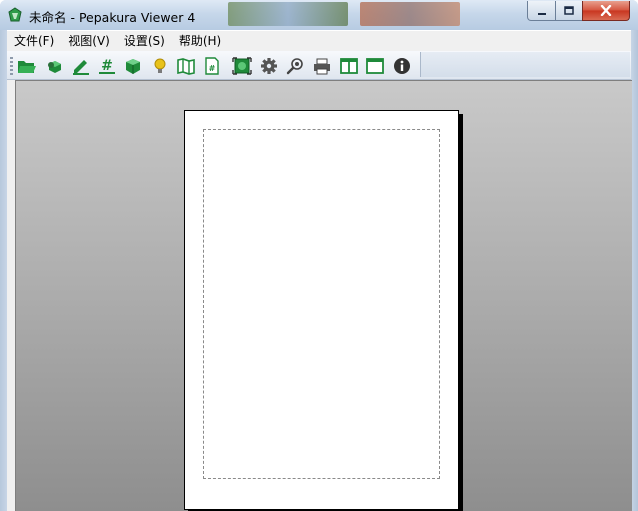  I want to click on numbering-button: #, so click(107, 65).